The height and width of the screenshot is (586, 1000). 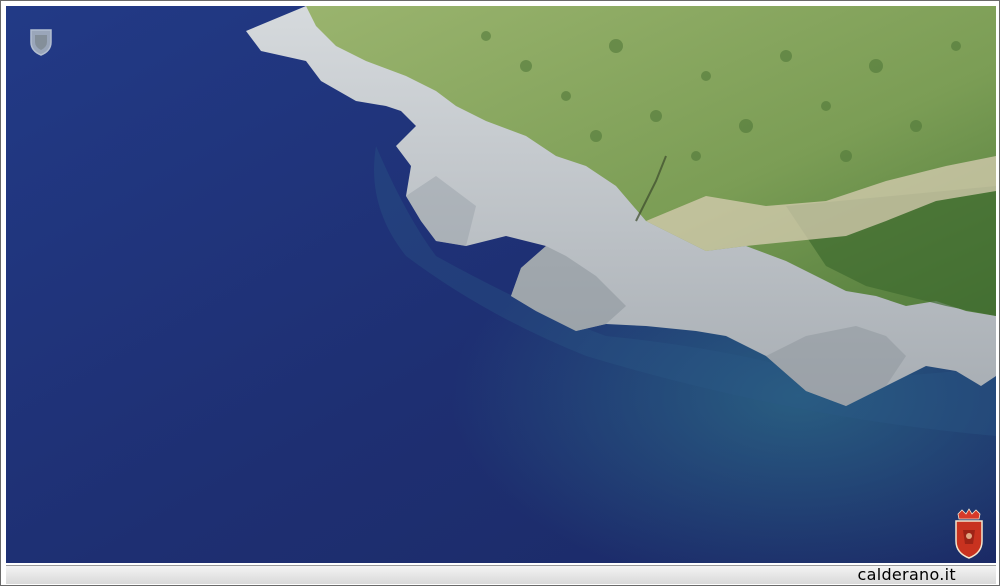 I want to click on coat-of-arms-icon, so click(x=969, y=533).